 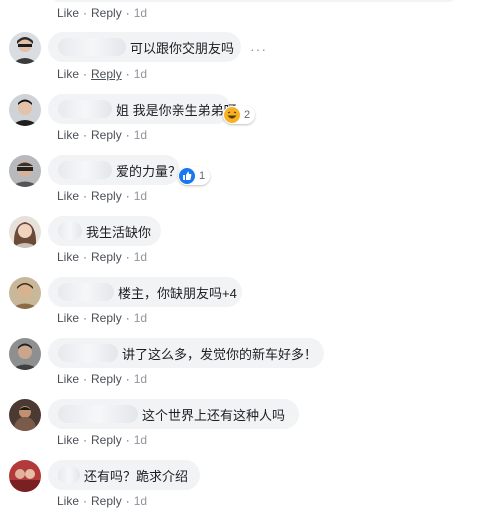 I want to click on comment-bubble: 还有吗？跪求介绍, so click(x=124, y=475).